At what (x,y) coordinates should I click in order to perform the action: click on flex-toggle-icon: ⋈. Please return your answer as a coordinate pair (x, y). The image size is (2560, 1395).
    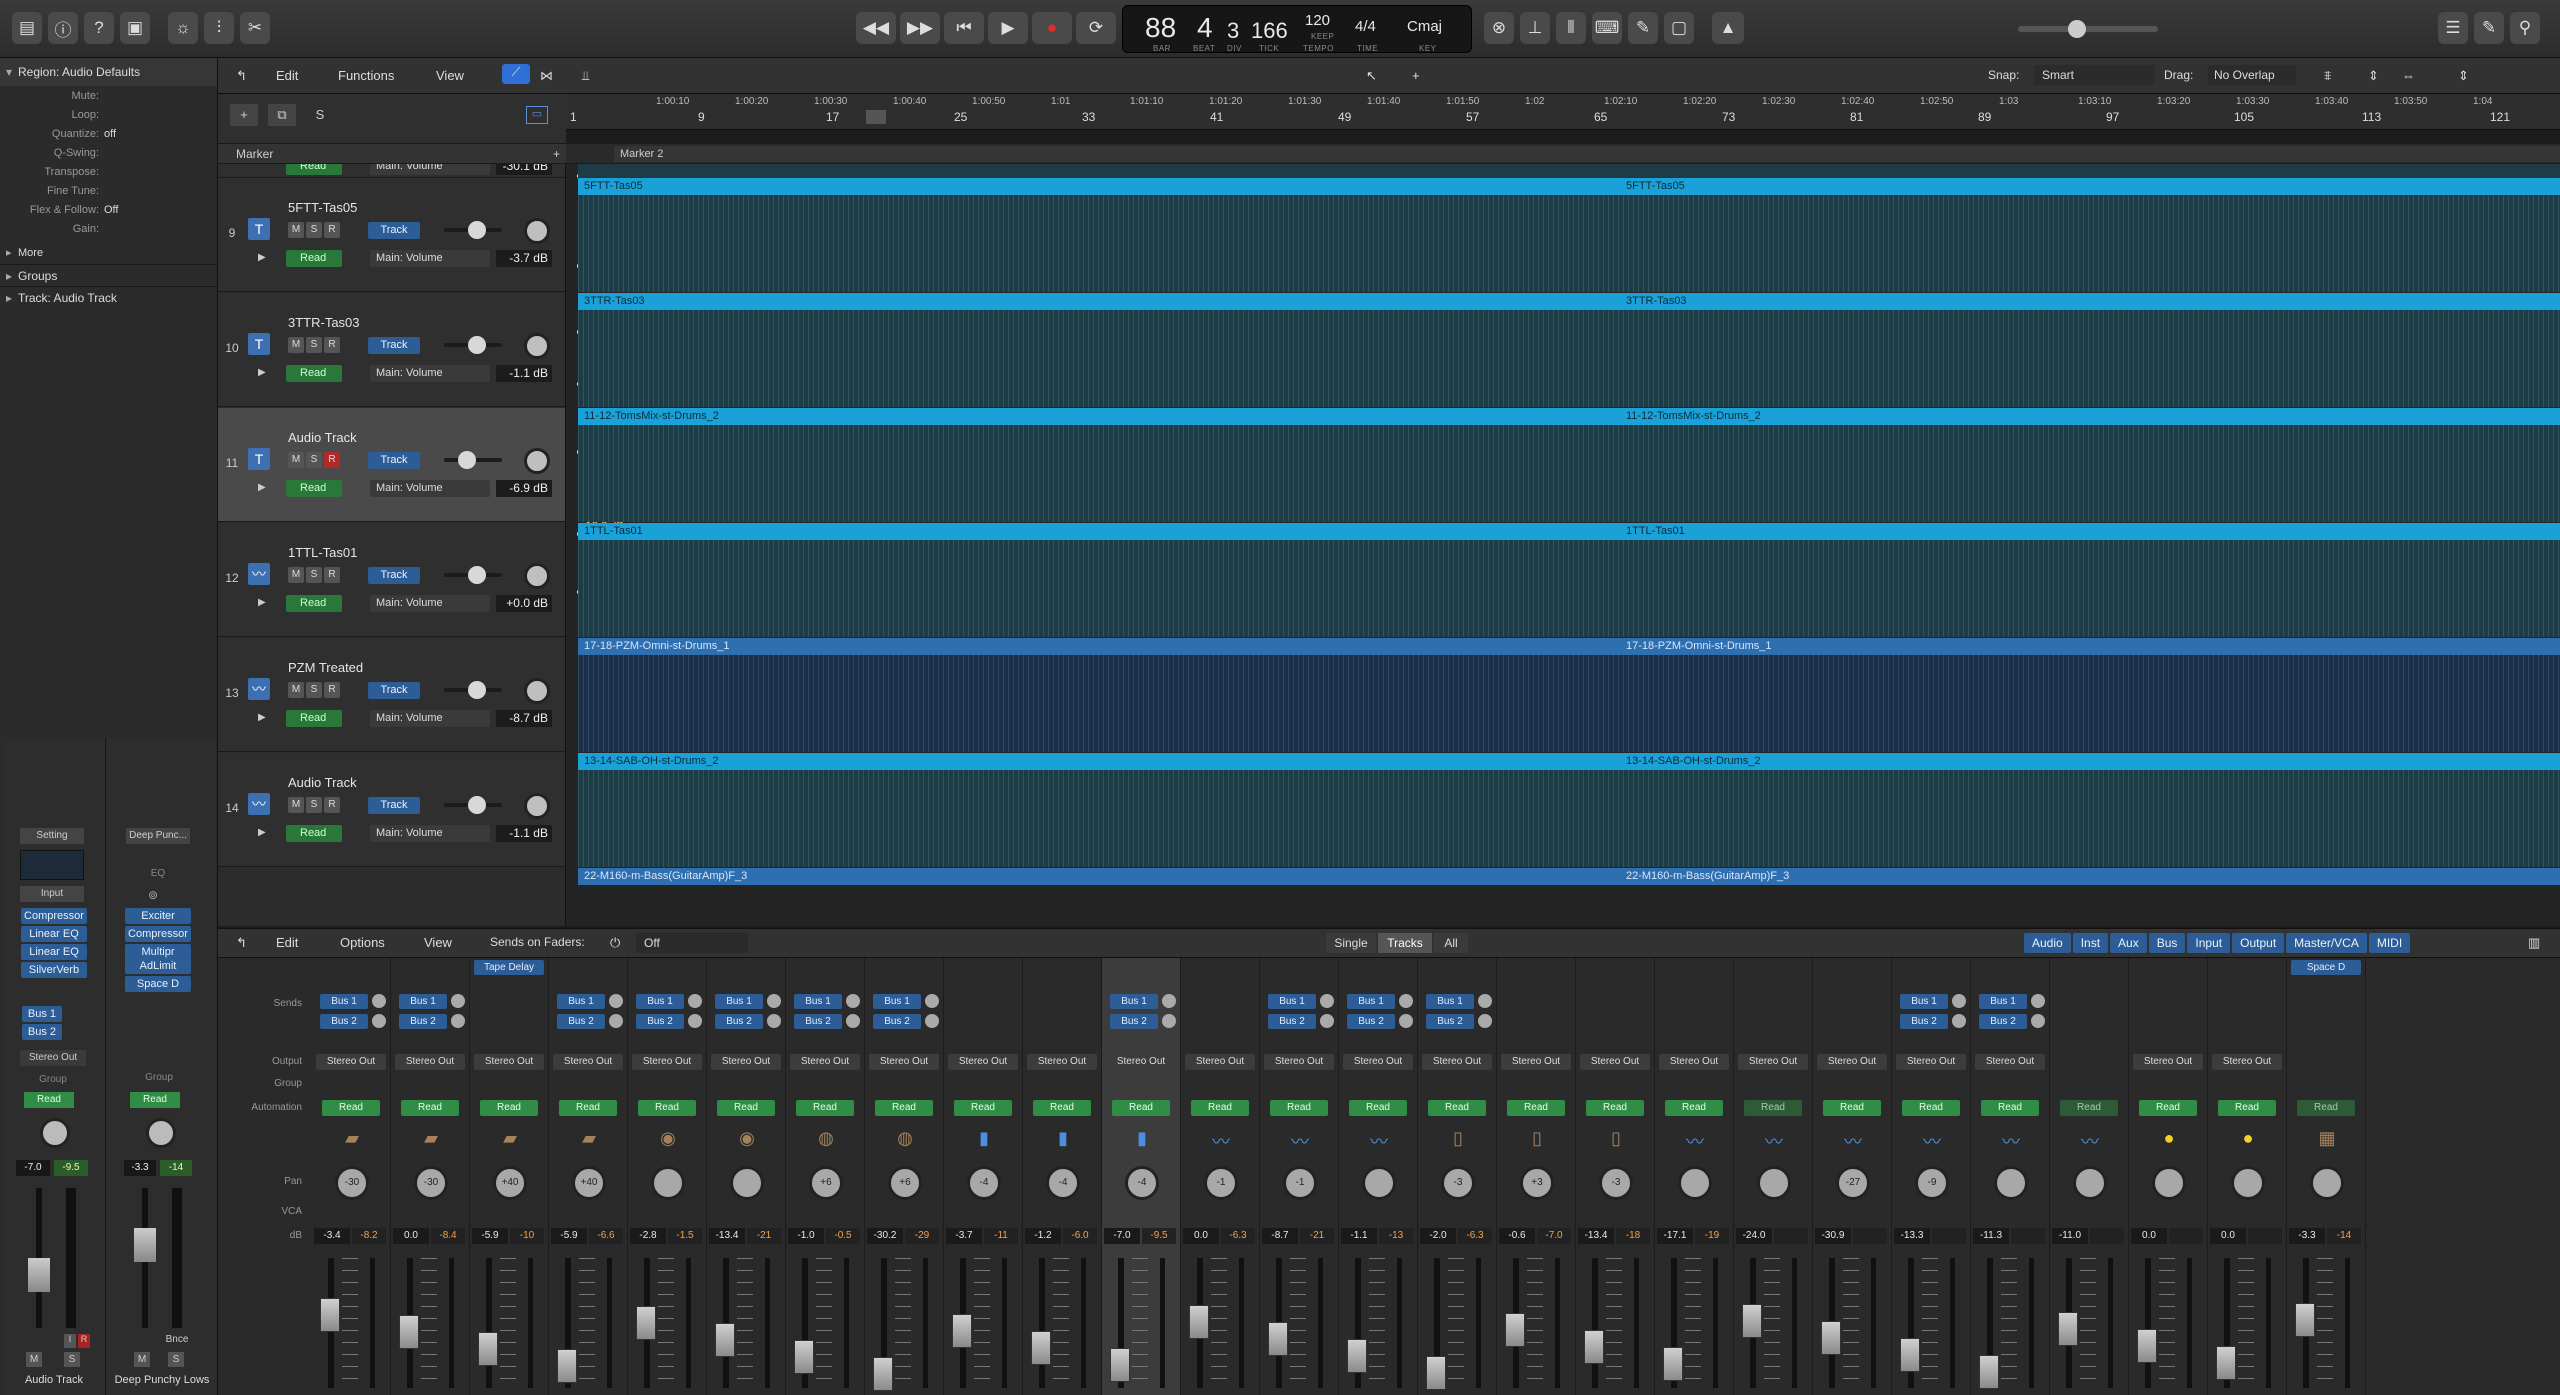
    Looking at the image, I should click on (546, 76).